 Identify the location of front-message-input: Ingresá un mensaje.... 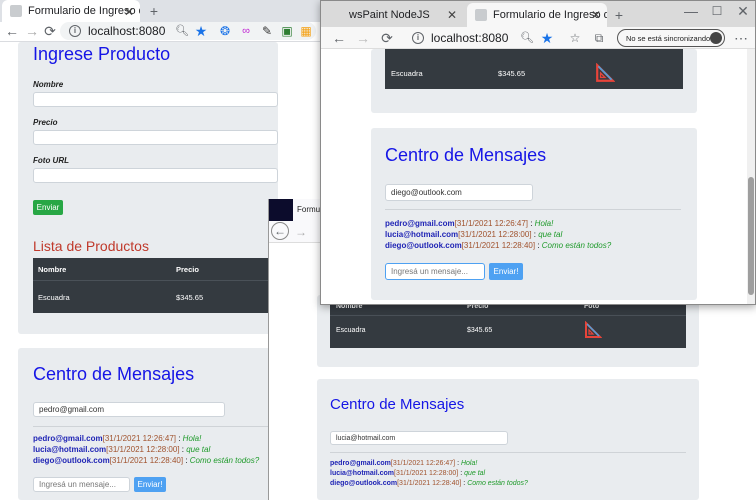
(435, 271).